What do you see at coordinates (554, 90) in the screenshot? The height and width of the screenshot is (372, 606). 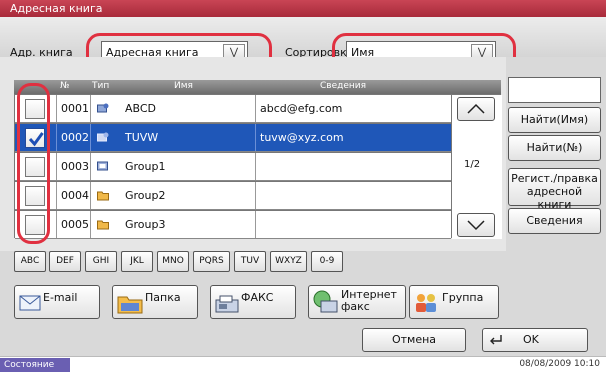 I see `search-result-field` at bounding box center [554, 90].